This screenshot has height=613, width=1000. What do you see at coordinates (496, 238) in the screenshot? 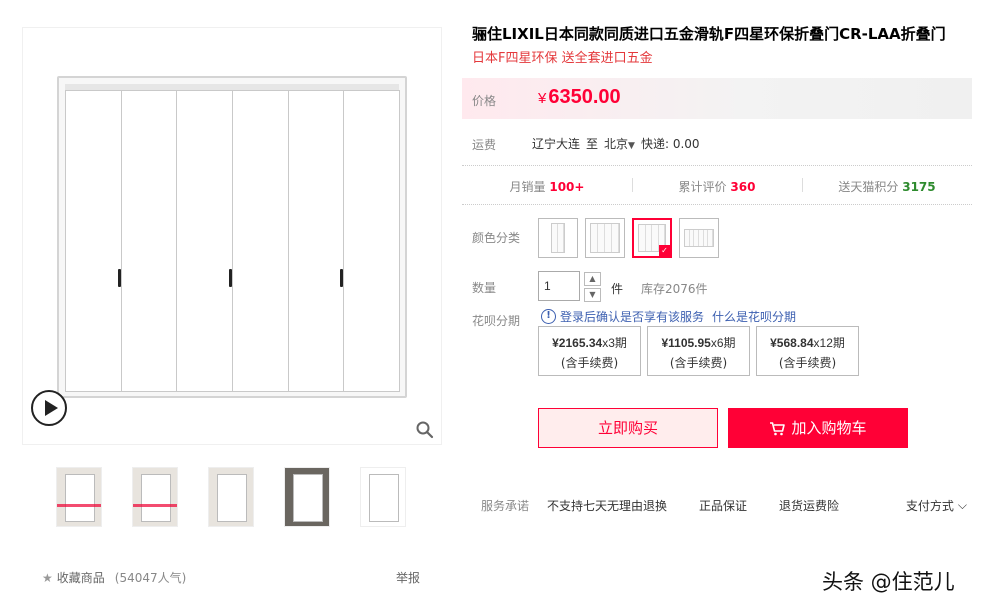
I see `color-label: 颜色分类` at bounding box center [496, 238].